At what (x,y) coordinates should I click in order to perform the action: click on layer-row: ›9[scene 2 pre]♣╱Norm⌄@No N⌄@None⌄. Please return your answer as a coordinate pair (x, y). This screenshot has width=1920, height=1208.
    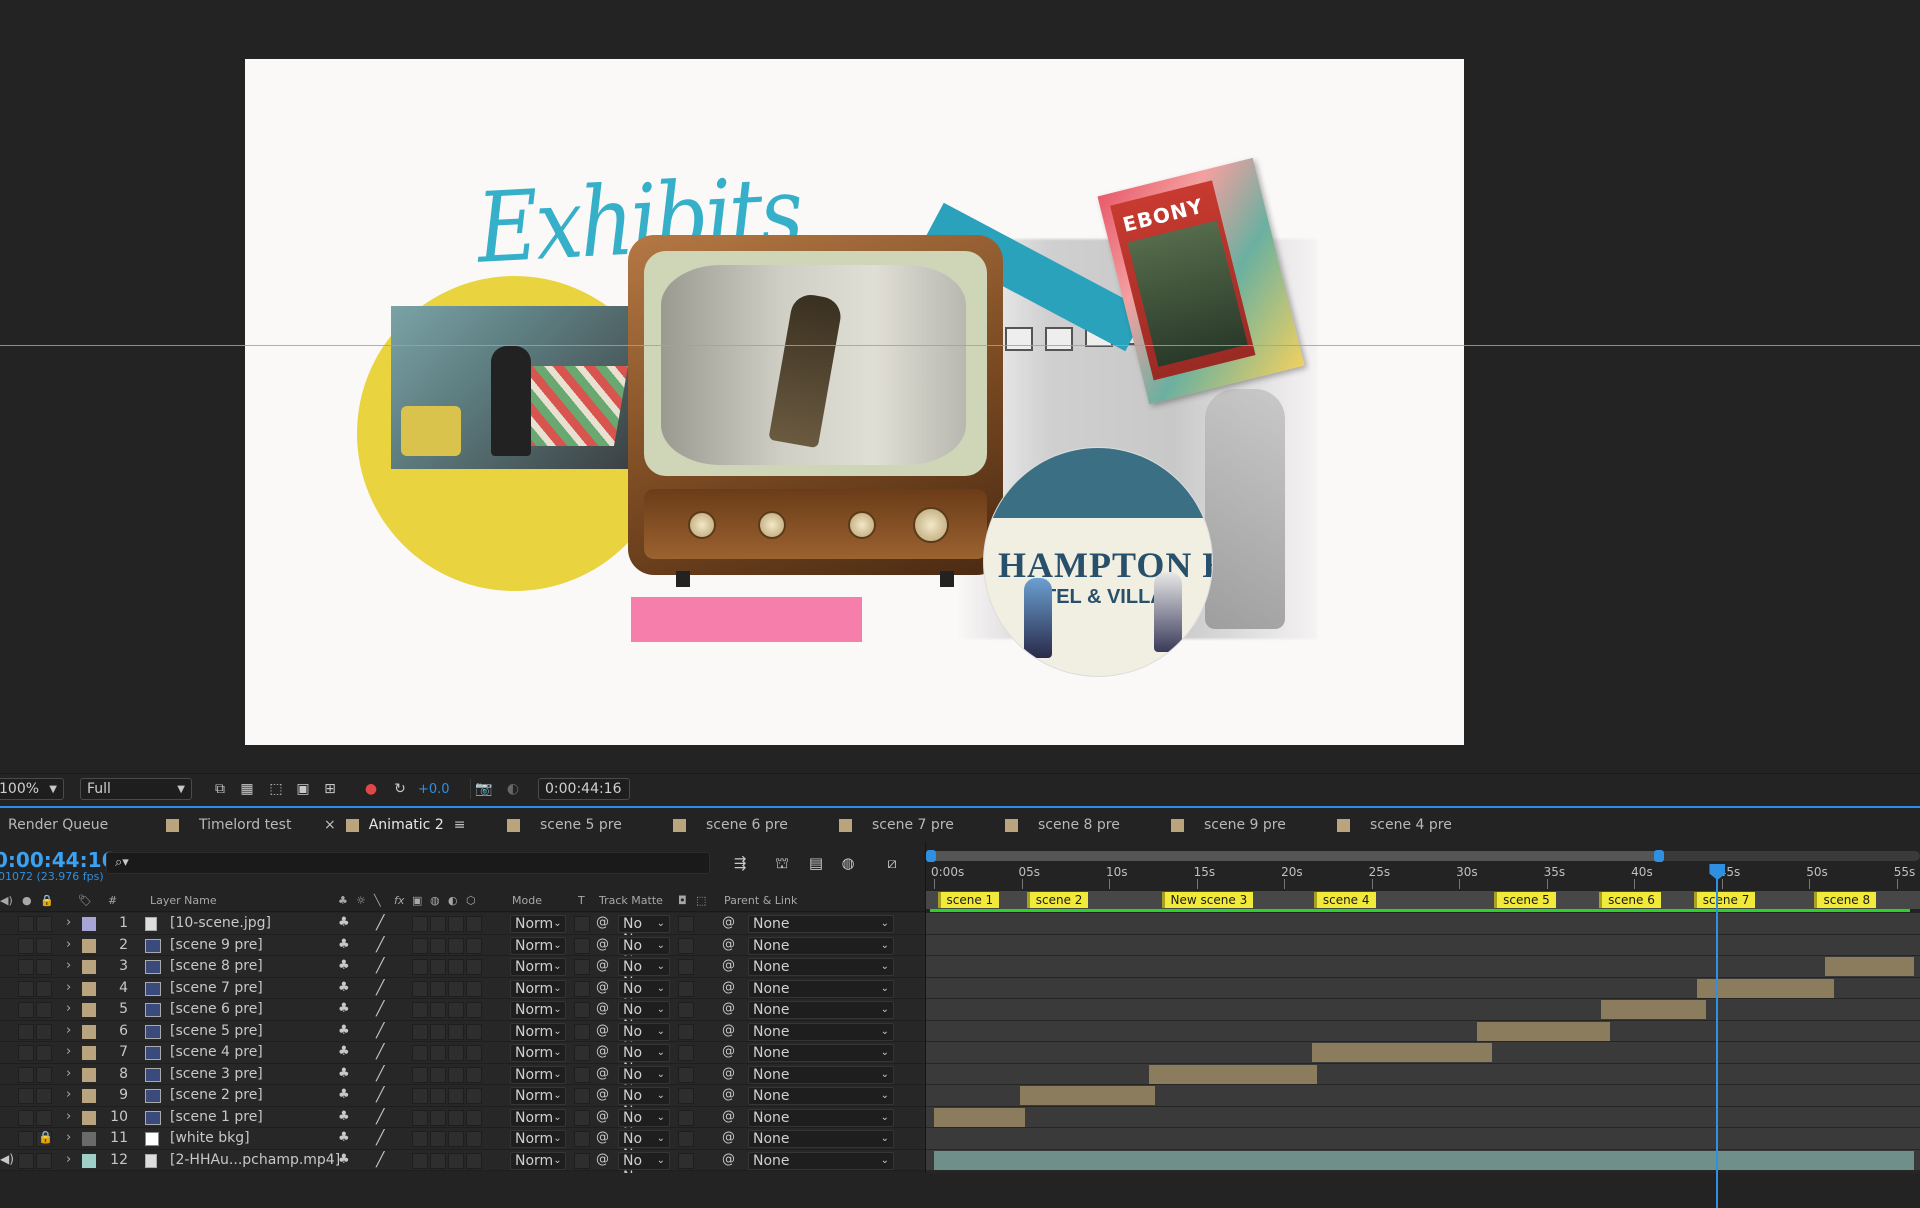
    Looking at the image, I should click on (462, 1102).